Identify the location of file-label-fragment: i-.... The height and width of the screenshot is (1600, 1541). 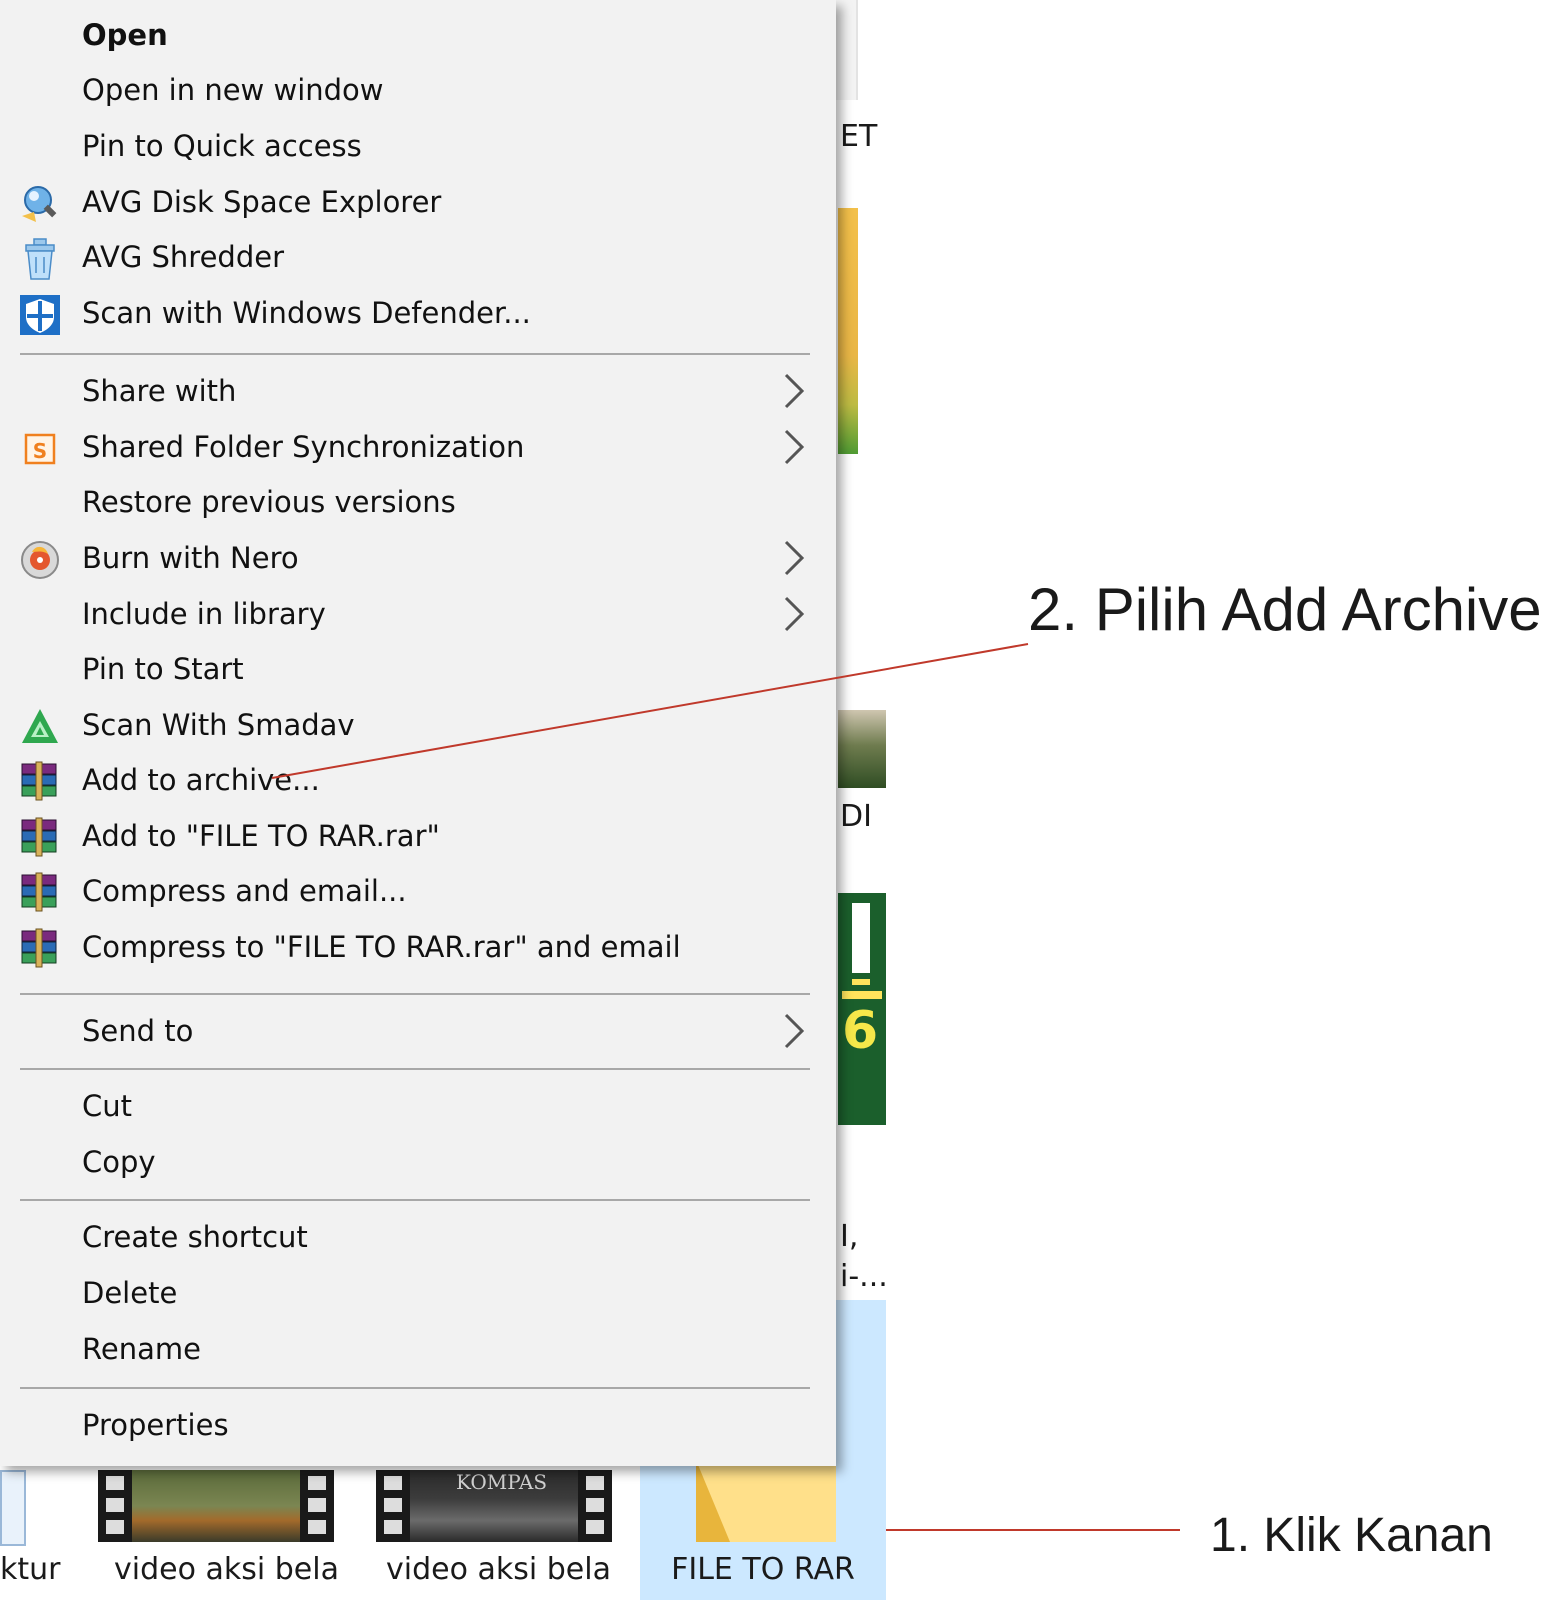
(864, 1276).